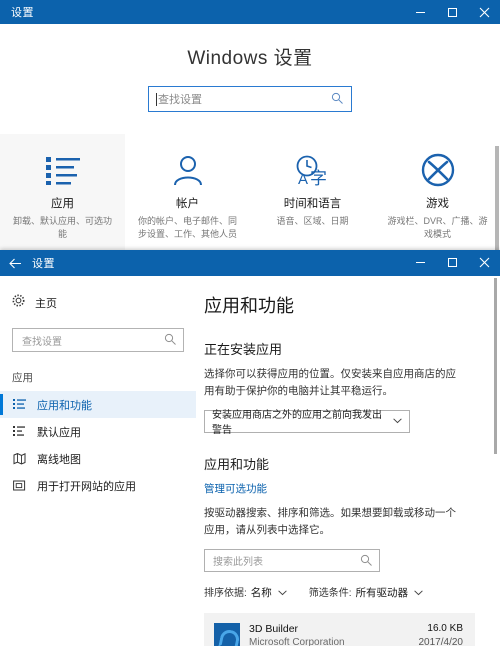  Describe the element at coordinates (19, 431) in the screenshot. I see `default-apps-icon` at that location.